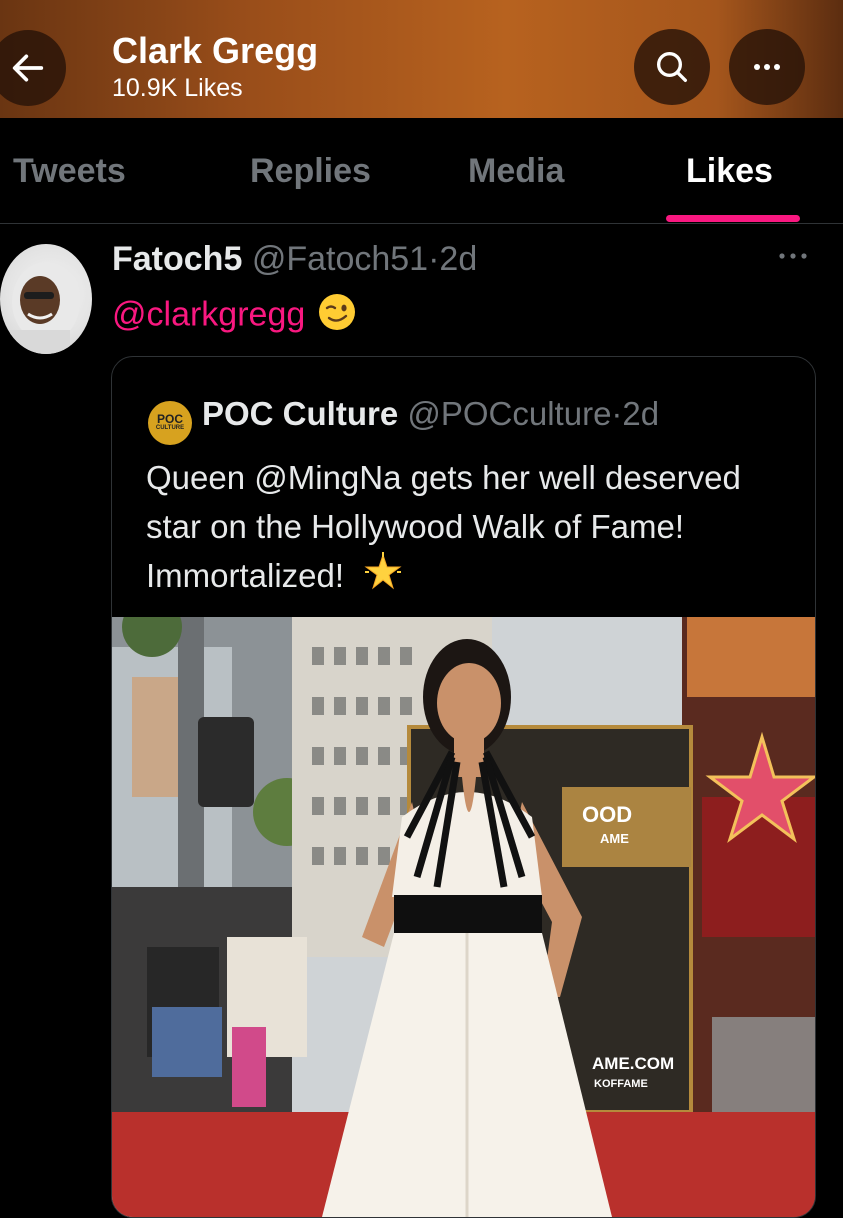  I want to click on active-tab-indicator, so click(733, 218).